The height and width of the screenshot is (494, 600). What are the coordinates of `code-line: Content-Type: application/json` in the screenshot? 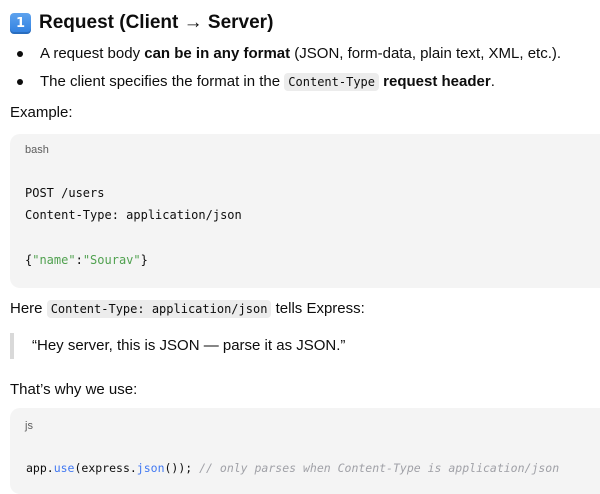 It's located at (133, 215).